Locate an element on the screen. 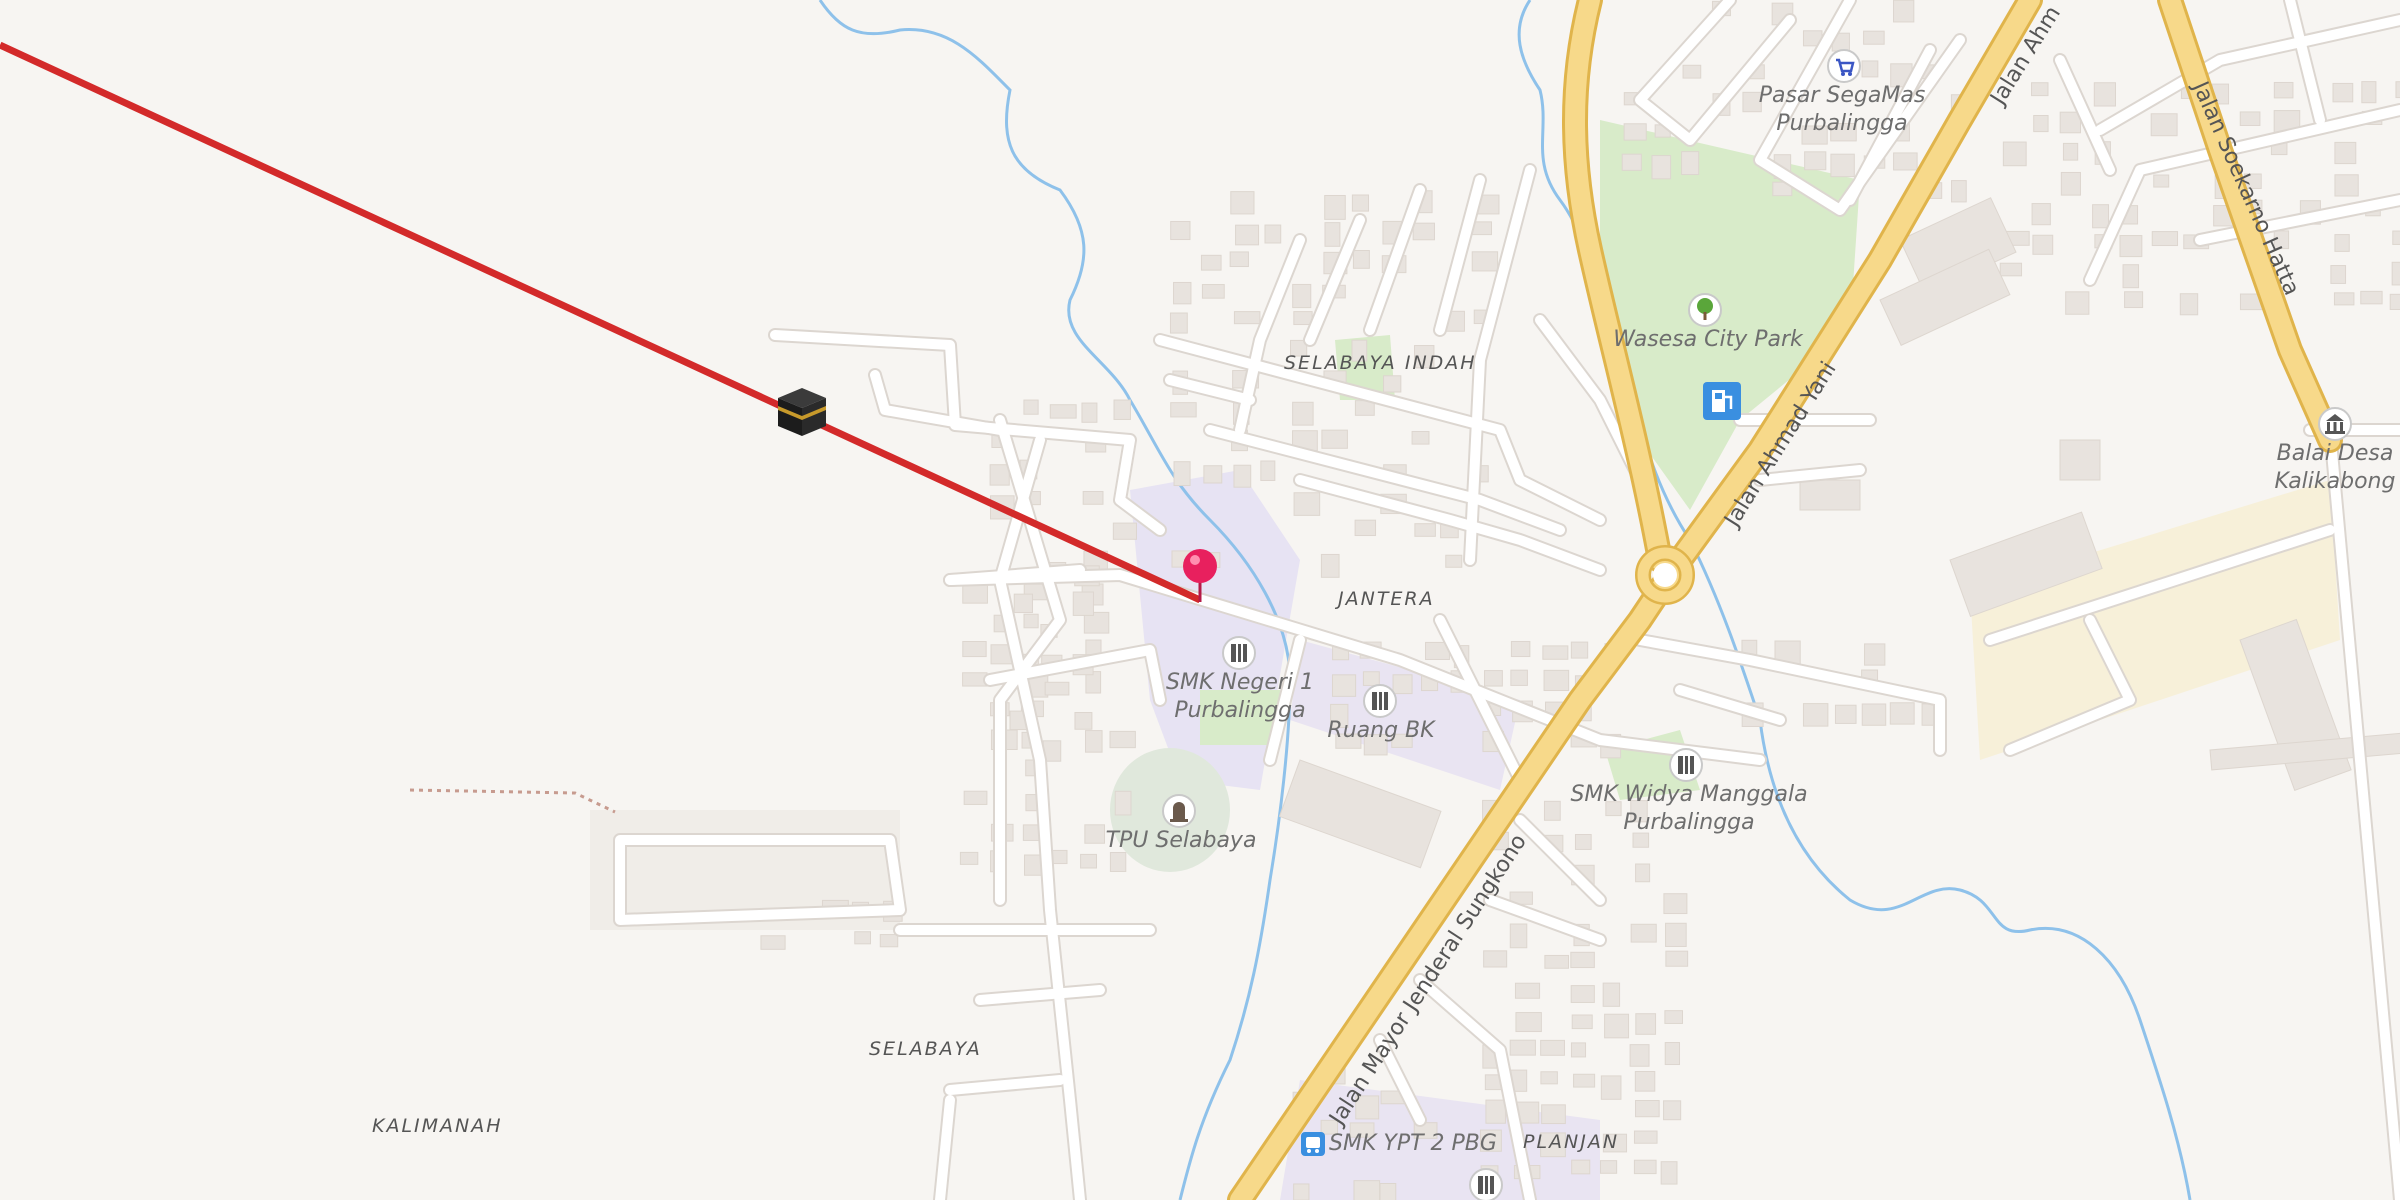 The height and width of the screenshot is (1200, 2400). poi-label-line1: Ruang BK is located at coordinates (1381, 730).